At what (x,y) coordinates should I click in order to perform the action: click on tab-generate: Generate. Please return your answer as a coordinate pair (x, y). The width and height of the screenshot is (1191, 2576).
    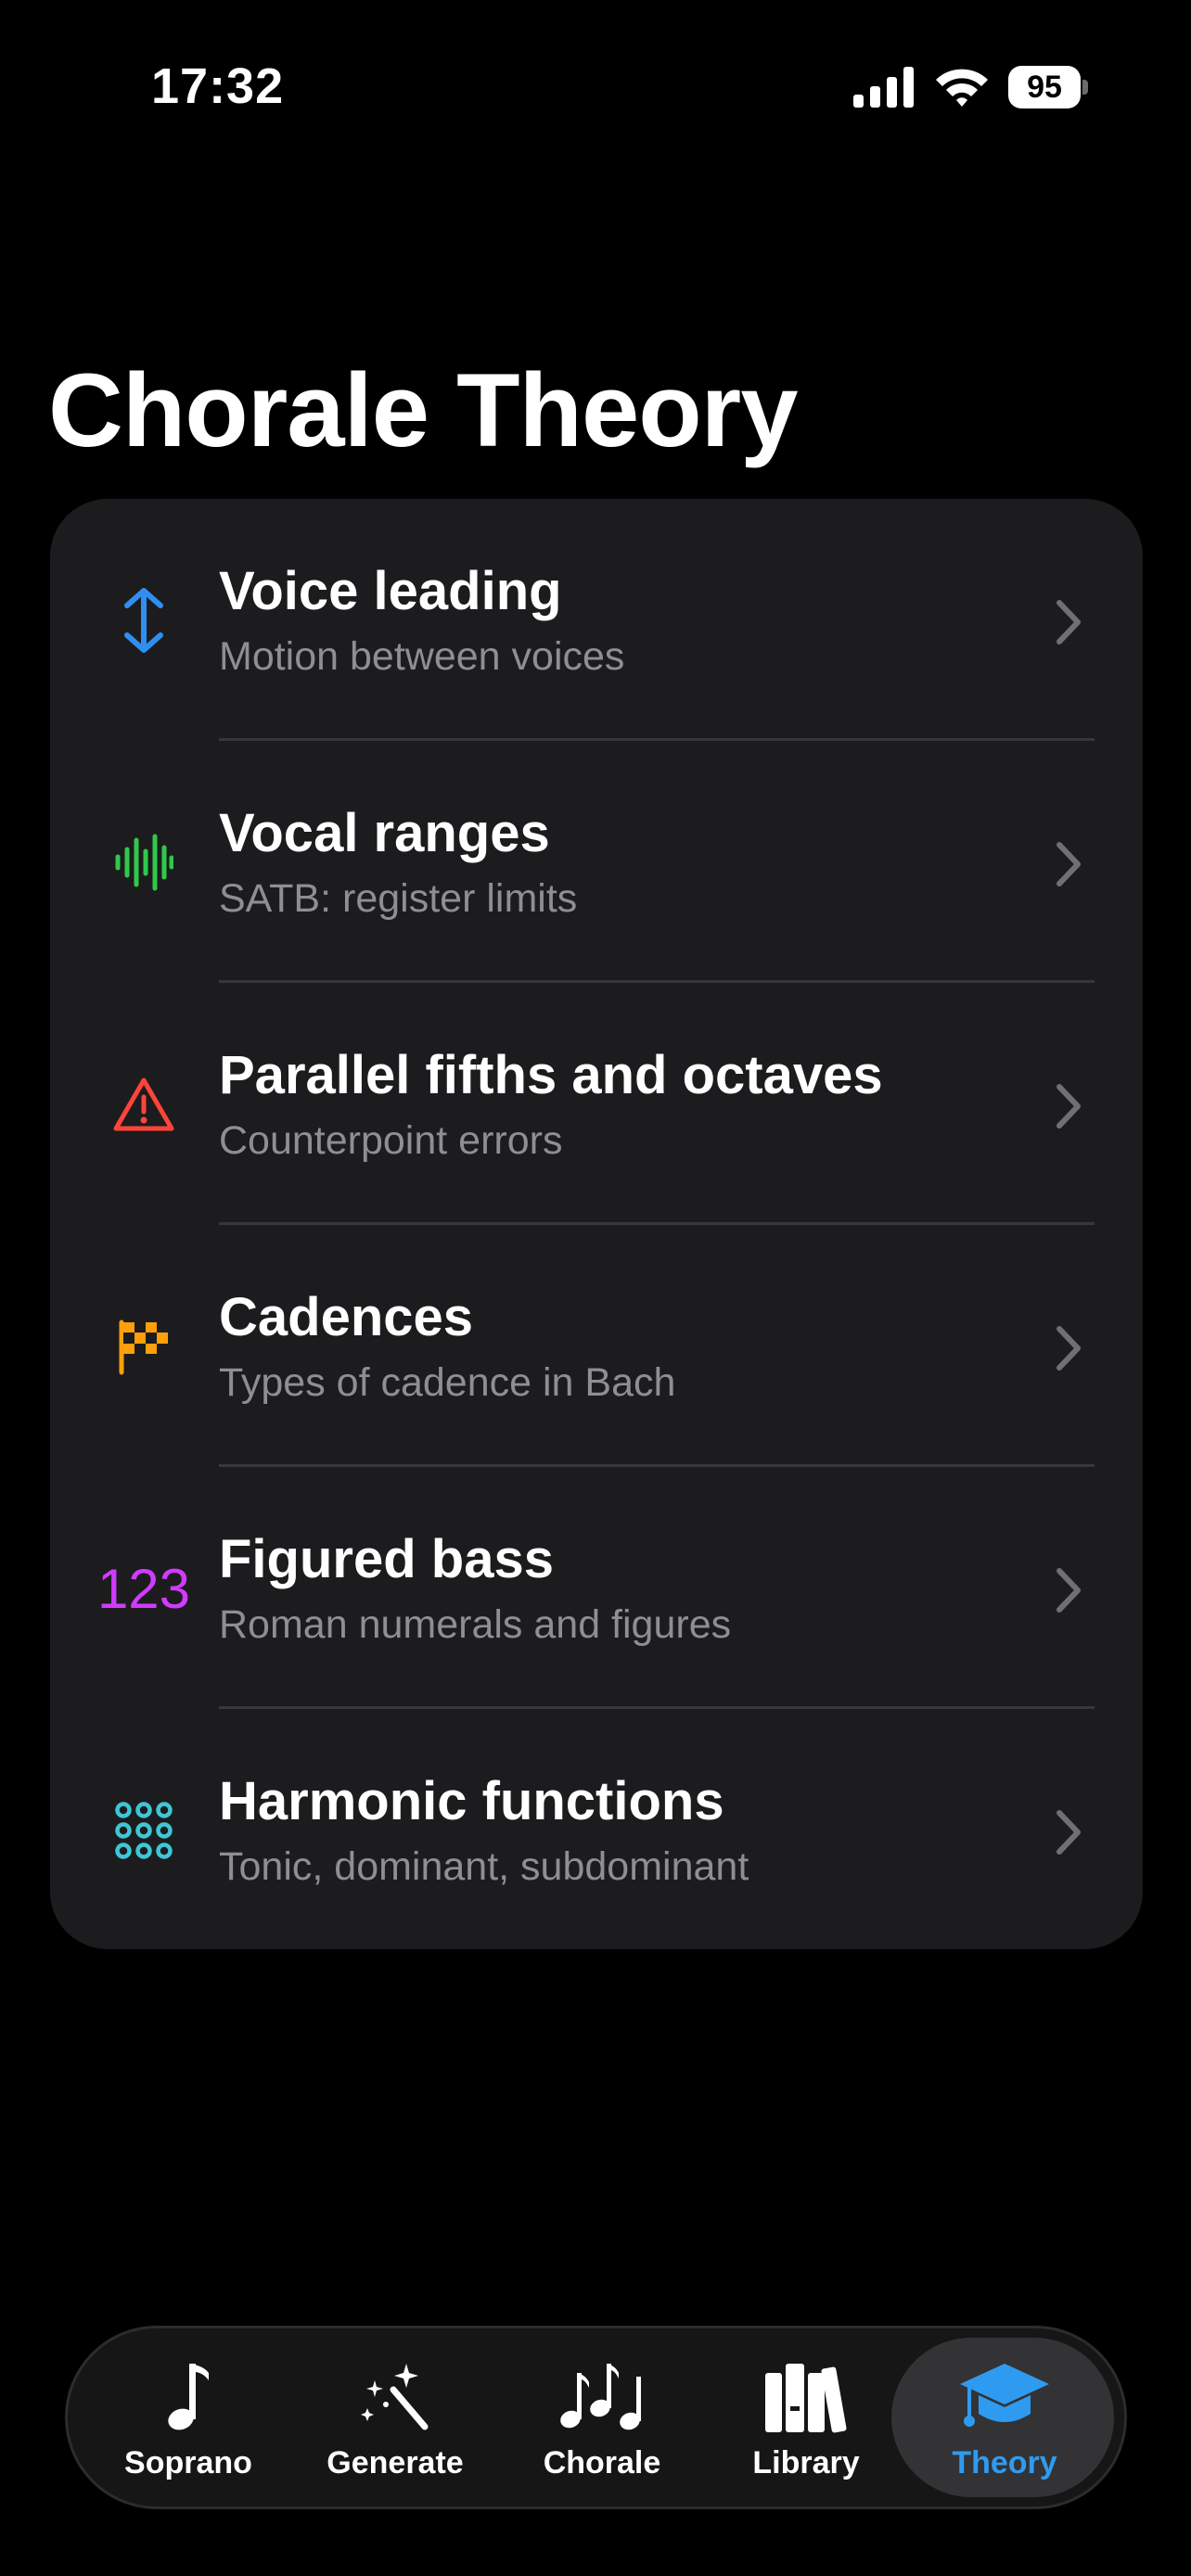
    Looking at the image, I should click on (395, 2417).